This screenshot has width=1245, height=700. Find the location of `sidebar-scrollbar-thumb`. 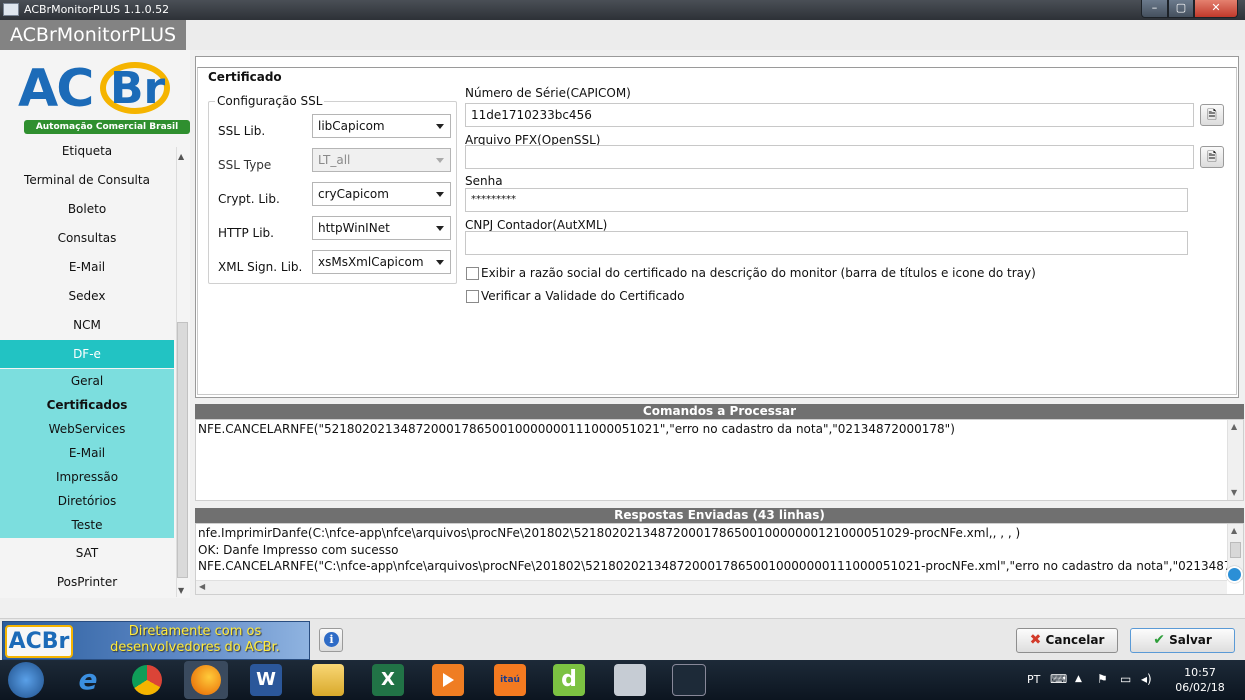

sidebar-scrollbar-thumb is located at coordinates (182, 450).